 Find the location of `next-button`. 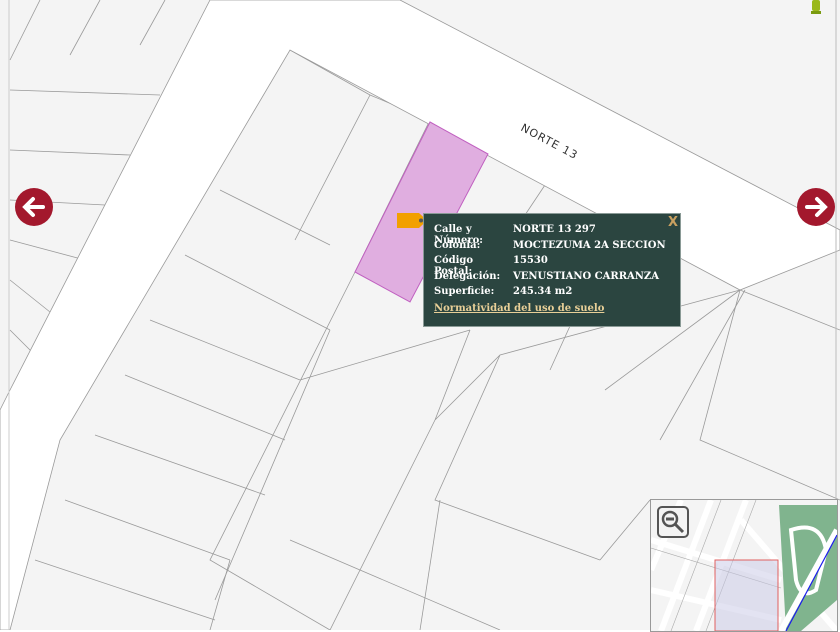

next-button is located at coordinates (816, 207).